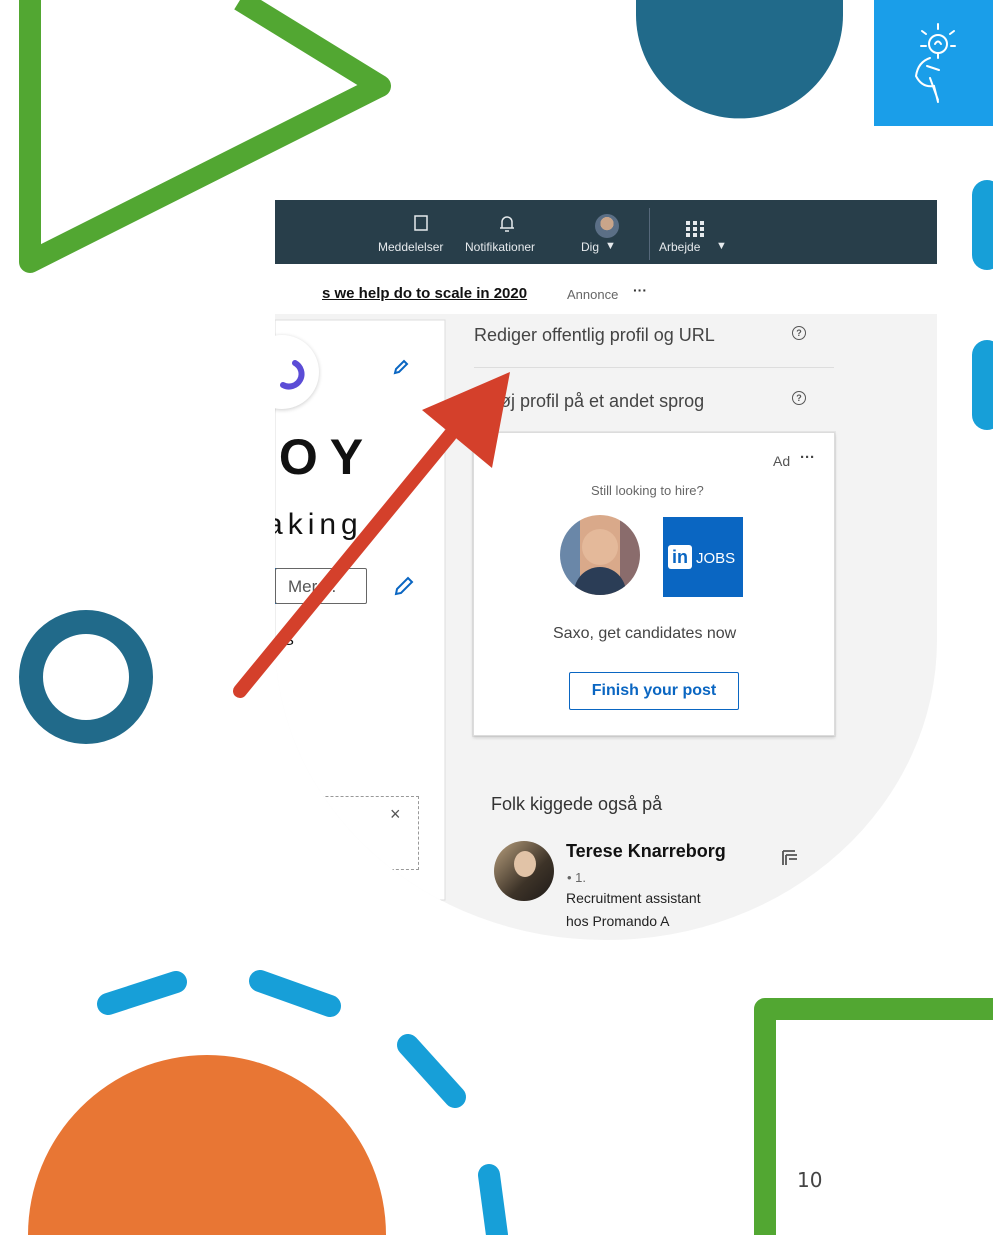 This screenshot has width=993, height=1235. What do you see at coordinates (810, 1180) in the screenshot?
I see `page-number: 10` at bounding box center [810, 1180].